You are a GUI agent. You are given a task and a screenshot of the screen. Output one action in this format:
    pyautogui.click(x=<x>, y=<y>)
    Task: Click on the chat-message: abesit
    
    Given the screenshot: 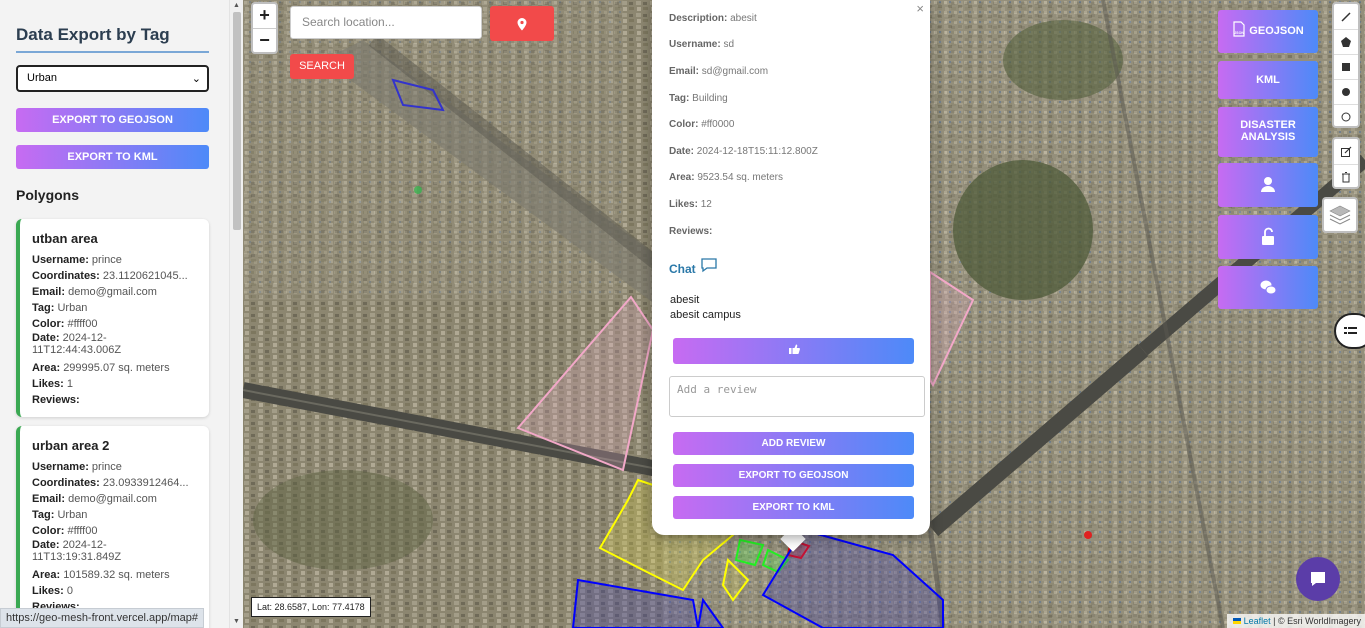 What is the action you would take?
    pyautogui.click(x=685, y=300)
    